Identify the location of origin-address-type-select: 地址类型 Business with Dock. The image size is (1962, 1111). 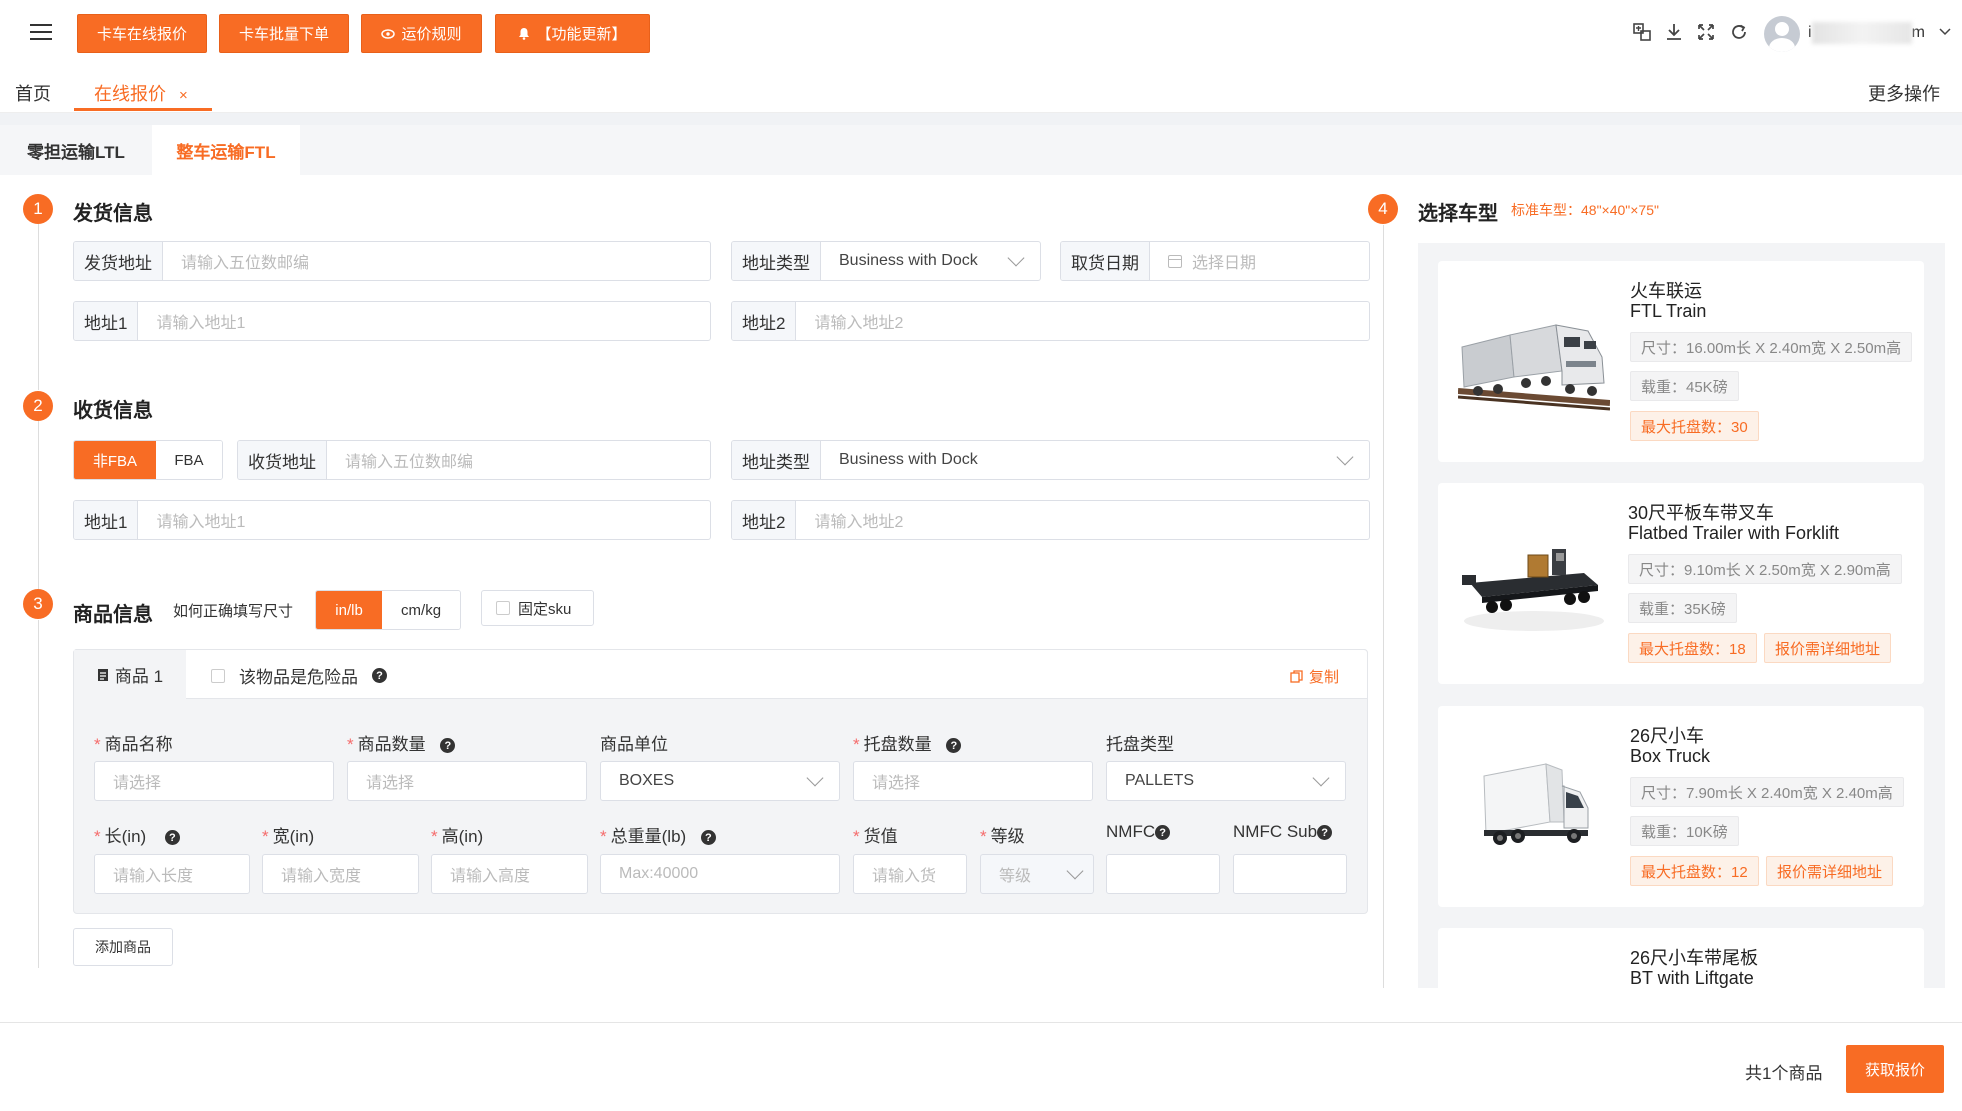
(886, 261).